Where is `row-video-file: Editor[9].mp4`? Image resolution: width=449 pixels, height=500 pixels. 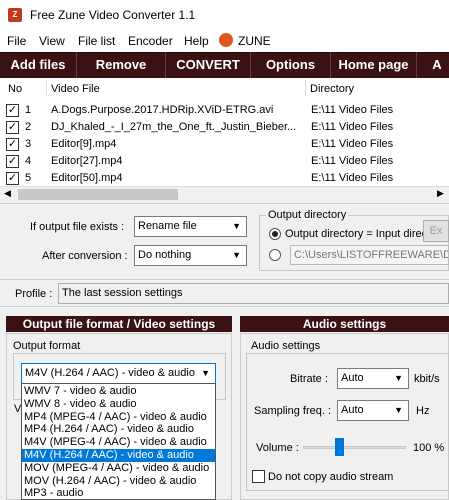
row-video-file: Editor[9].mp4 is located at coordinates (84, 144).